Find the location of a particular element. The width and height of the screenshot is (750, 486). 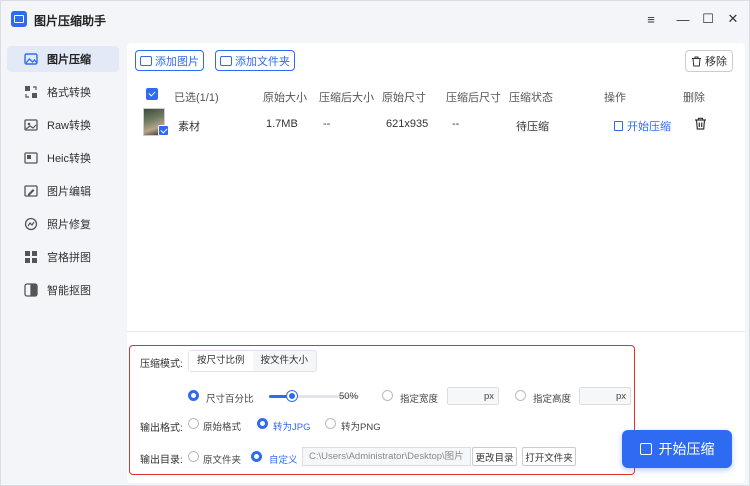

dir-custom-radio is located at coordinates (256, 456).